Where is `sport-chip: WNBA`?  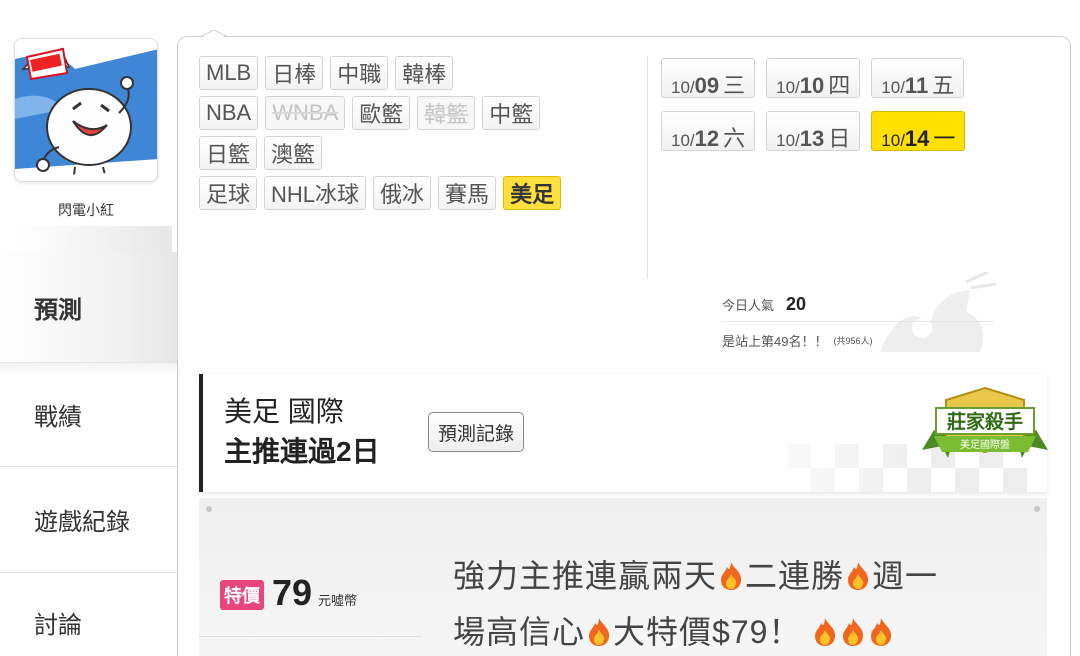
sport-chip: WNBA is located at coordinates (305, 113).